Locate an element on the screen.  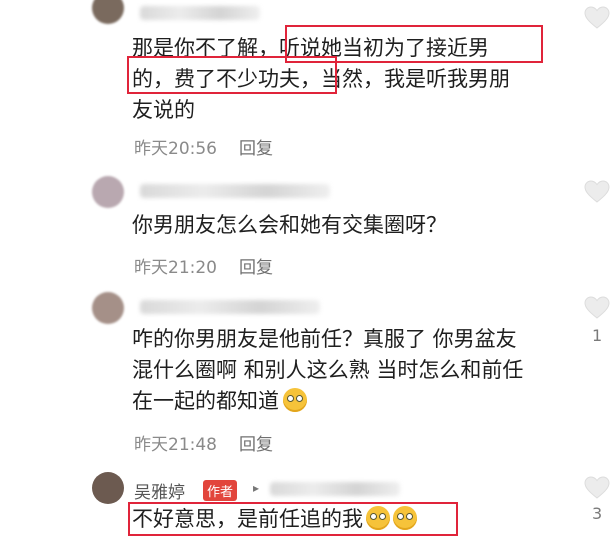
comment-time: 昨天20:56 is located at coordinates (175, 149).